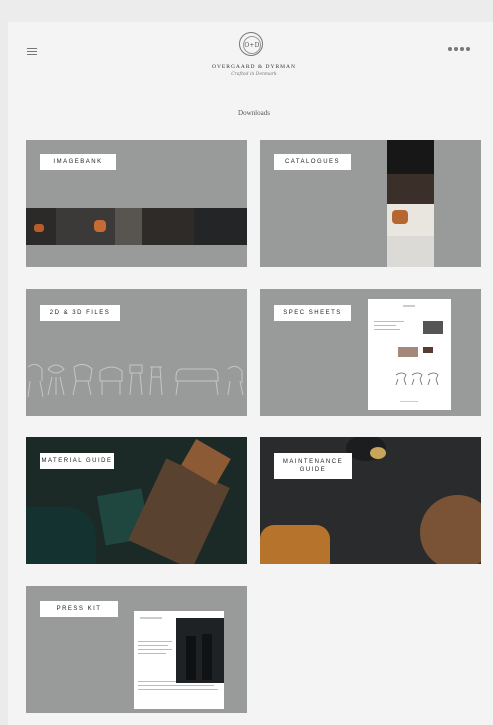  Describe the element at coordinates (254, 74) in the screenshot. I see `brand-tagline: Crafted in Denmark` at that location.